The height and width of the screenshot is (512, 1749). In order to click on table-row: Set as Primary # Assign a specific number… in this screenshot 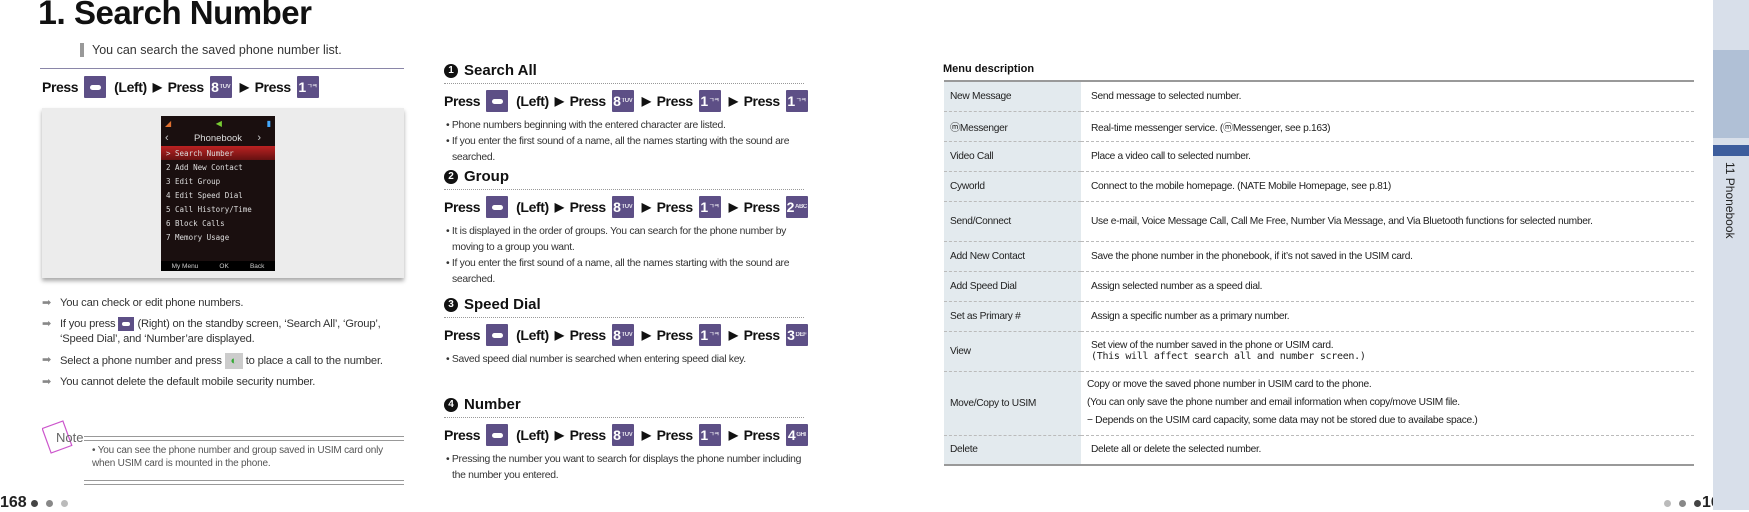, I will do `click(1319, 316)`.